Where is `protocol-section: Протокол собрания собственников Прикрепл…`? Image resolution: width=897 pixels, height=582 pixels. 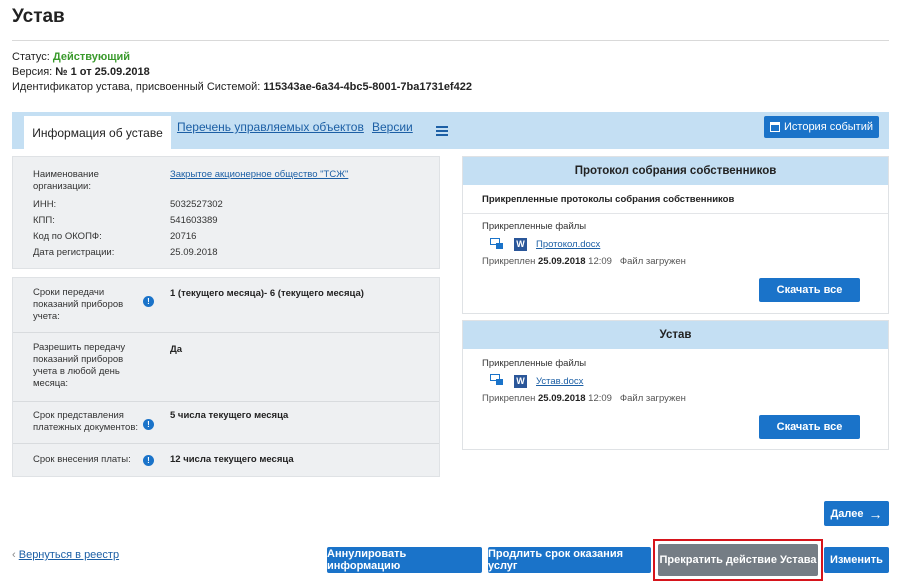
protocol-section: Протокол собрания собственников Прикрепл… is located at coordinates (675, 235).